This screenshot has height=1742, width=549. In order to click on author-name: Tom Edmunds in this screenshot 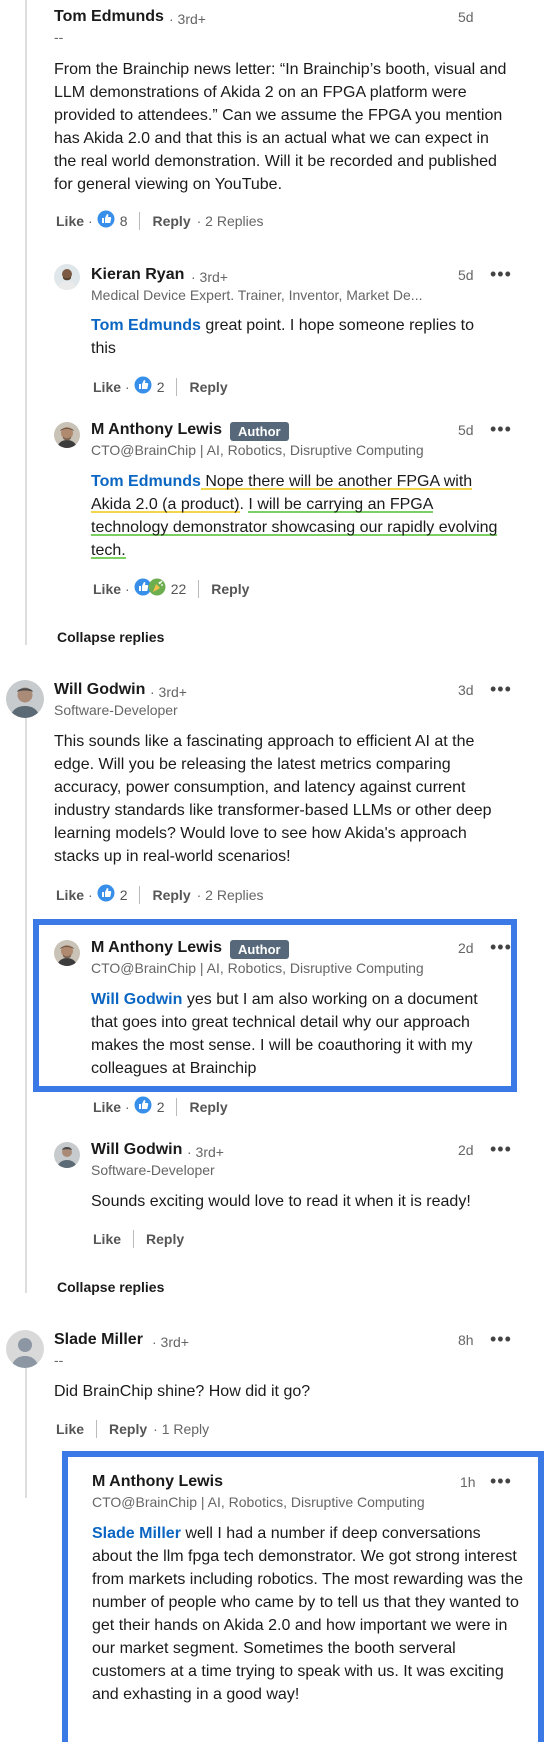, I will do `click(109, 17)`.